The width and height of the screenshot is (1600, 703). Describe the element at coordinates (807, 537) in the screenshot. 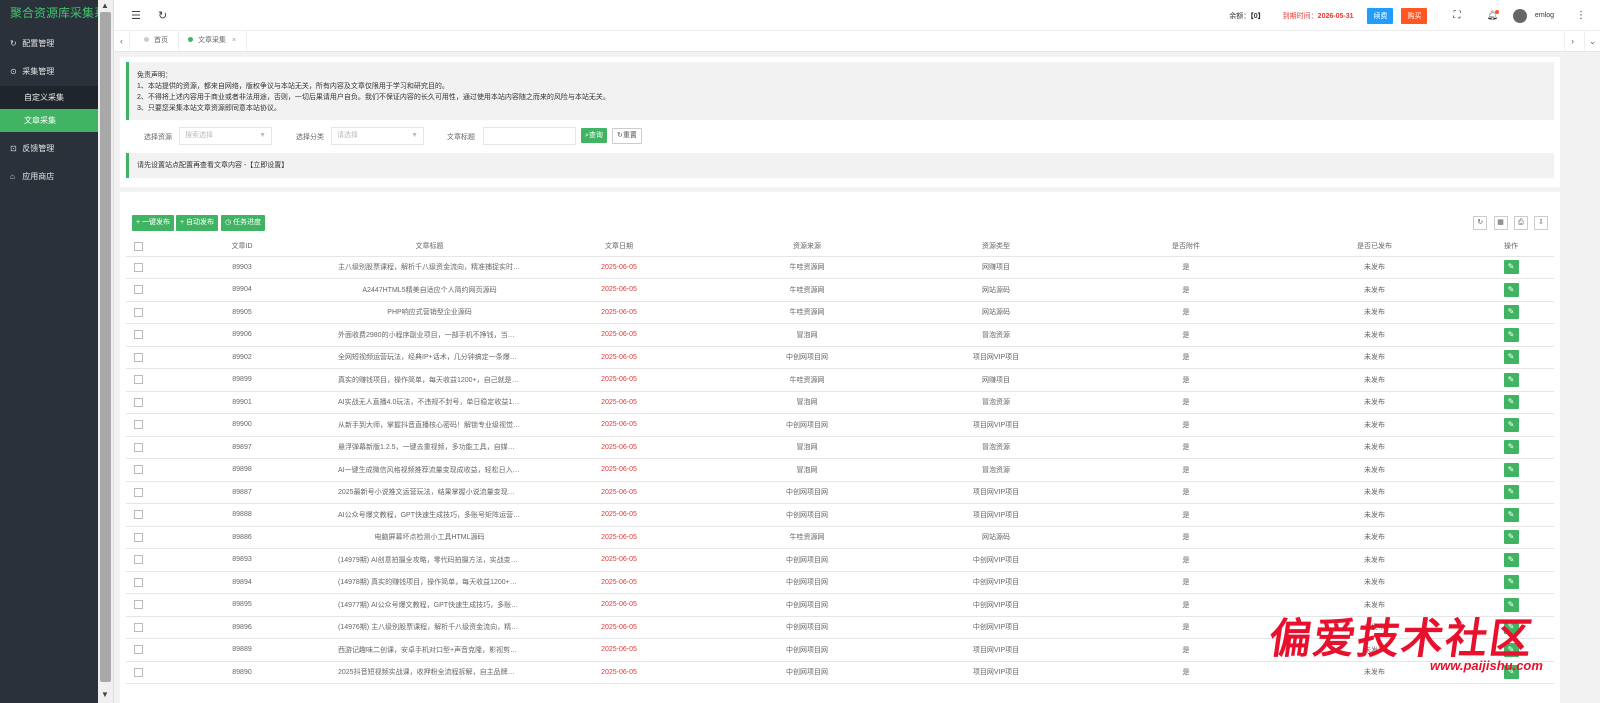

I see `cell-source: 牛哇资源网` at that location.